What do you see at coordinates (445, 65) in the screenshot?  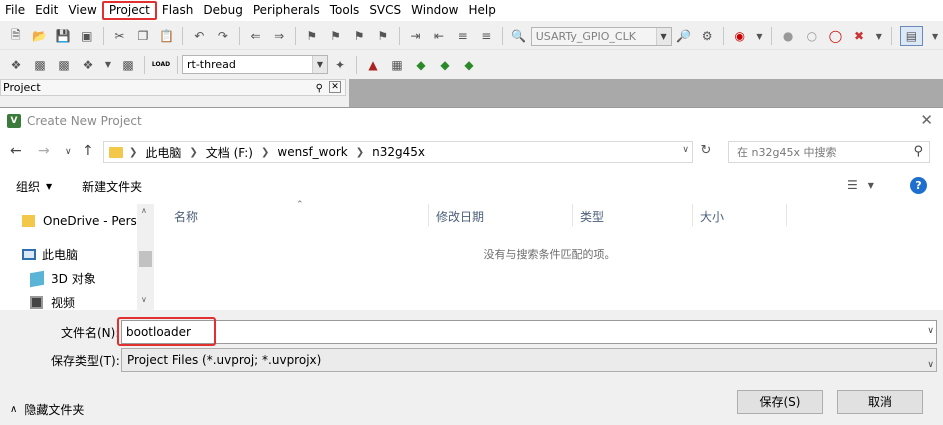 I see `select-packs-icon: ◆` at bounding box center [445, 65].